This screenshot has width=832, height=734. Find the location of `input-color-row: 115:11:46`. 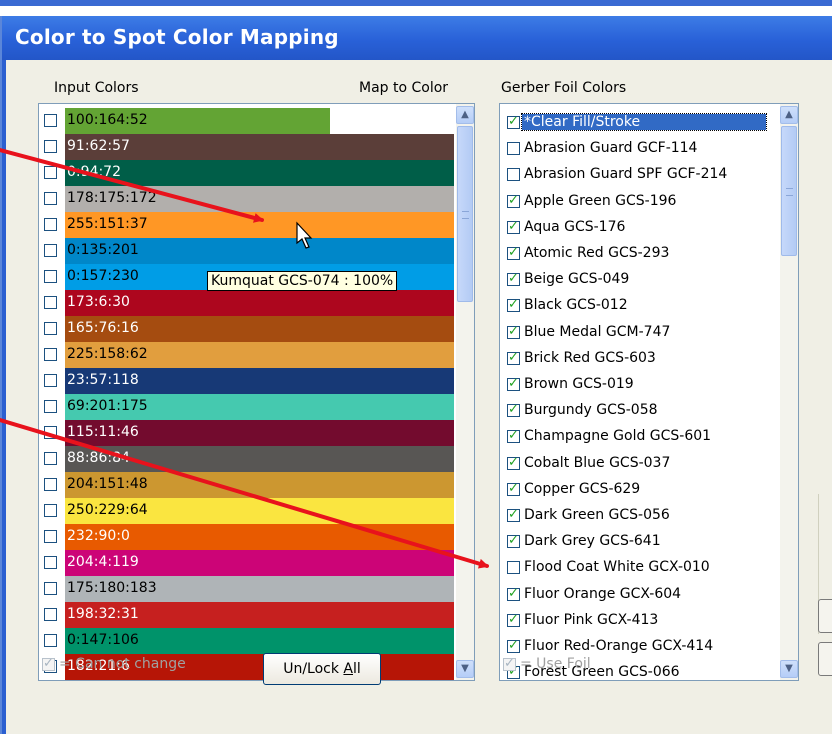

input-color-row: 115:11:46 is located at coordinates (246, 433).